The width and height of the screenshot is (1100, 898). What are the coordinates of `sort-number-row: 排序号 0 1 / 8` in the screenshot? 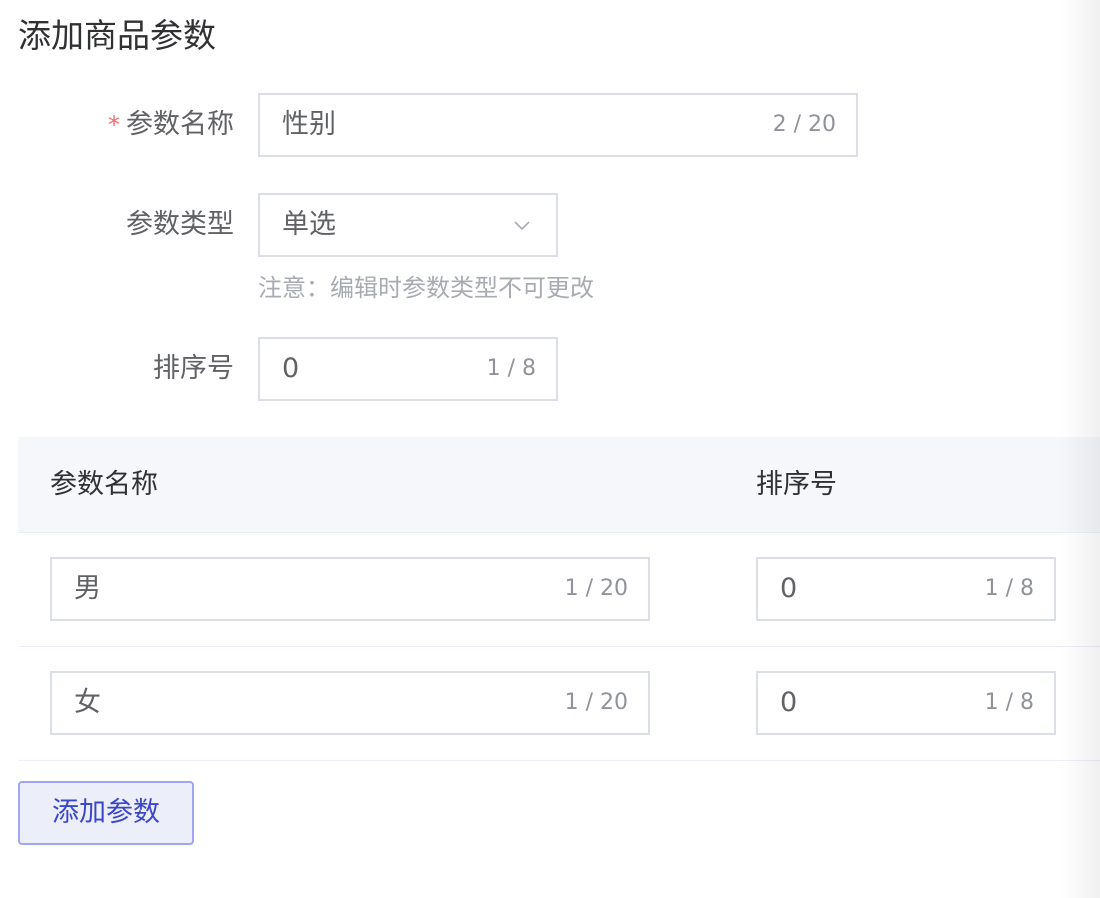 It's located at (550, 369).